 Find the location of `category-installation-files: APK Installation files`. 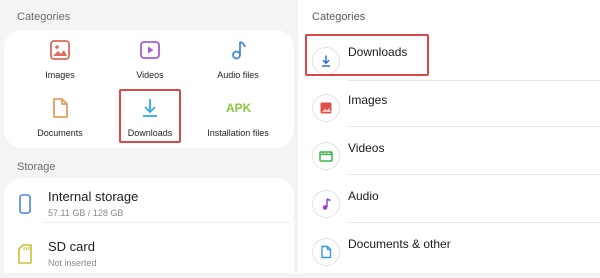

category-installation-files: APK Installation files is located at coordinates (238, 123).